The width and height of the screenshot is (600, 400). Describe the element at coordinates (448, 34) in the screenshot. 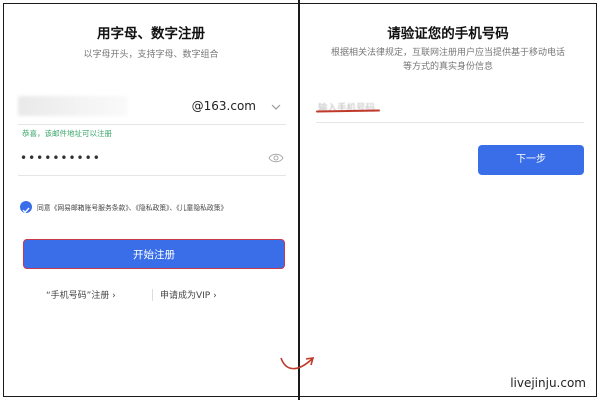

I see `verify-title: 请验证您的手机号码` at that location.